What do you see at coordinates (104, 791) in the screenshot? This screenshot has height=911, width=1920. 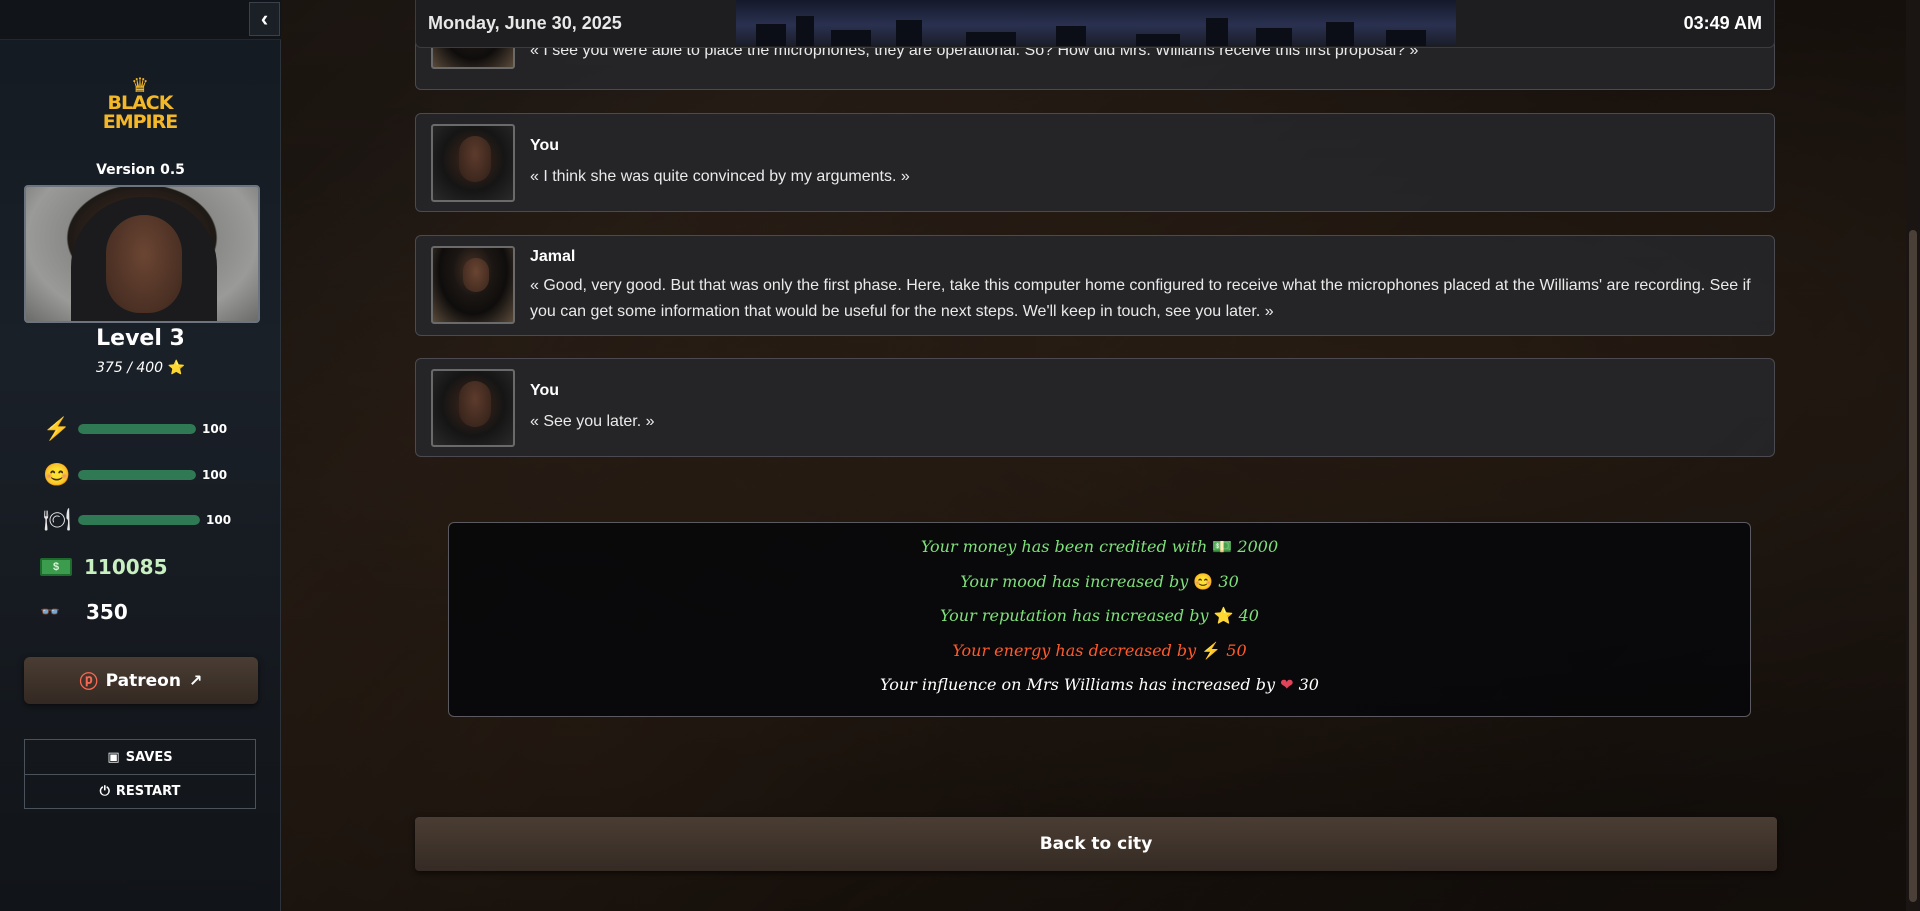 I see `power-icon: ⏻` at bounding box center [104, 791].